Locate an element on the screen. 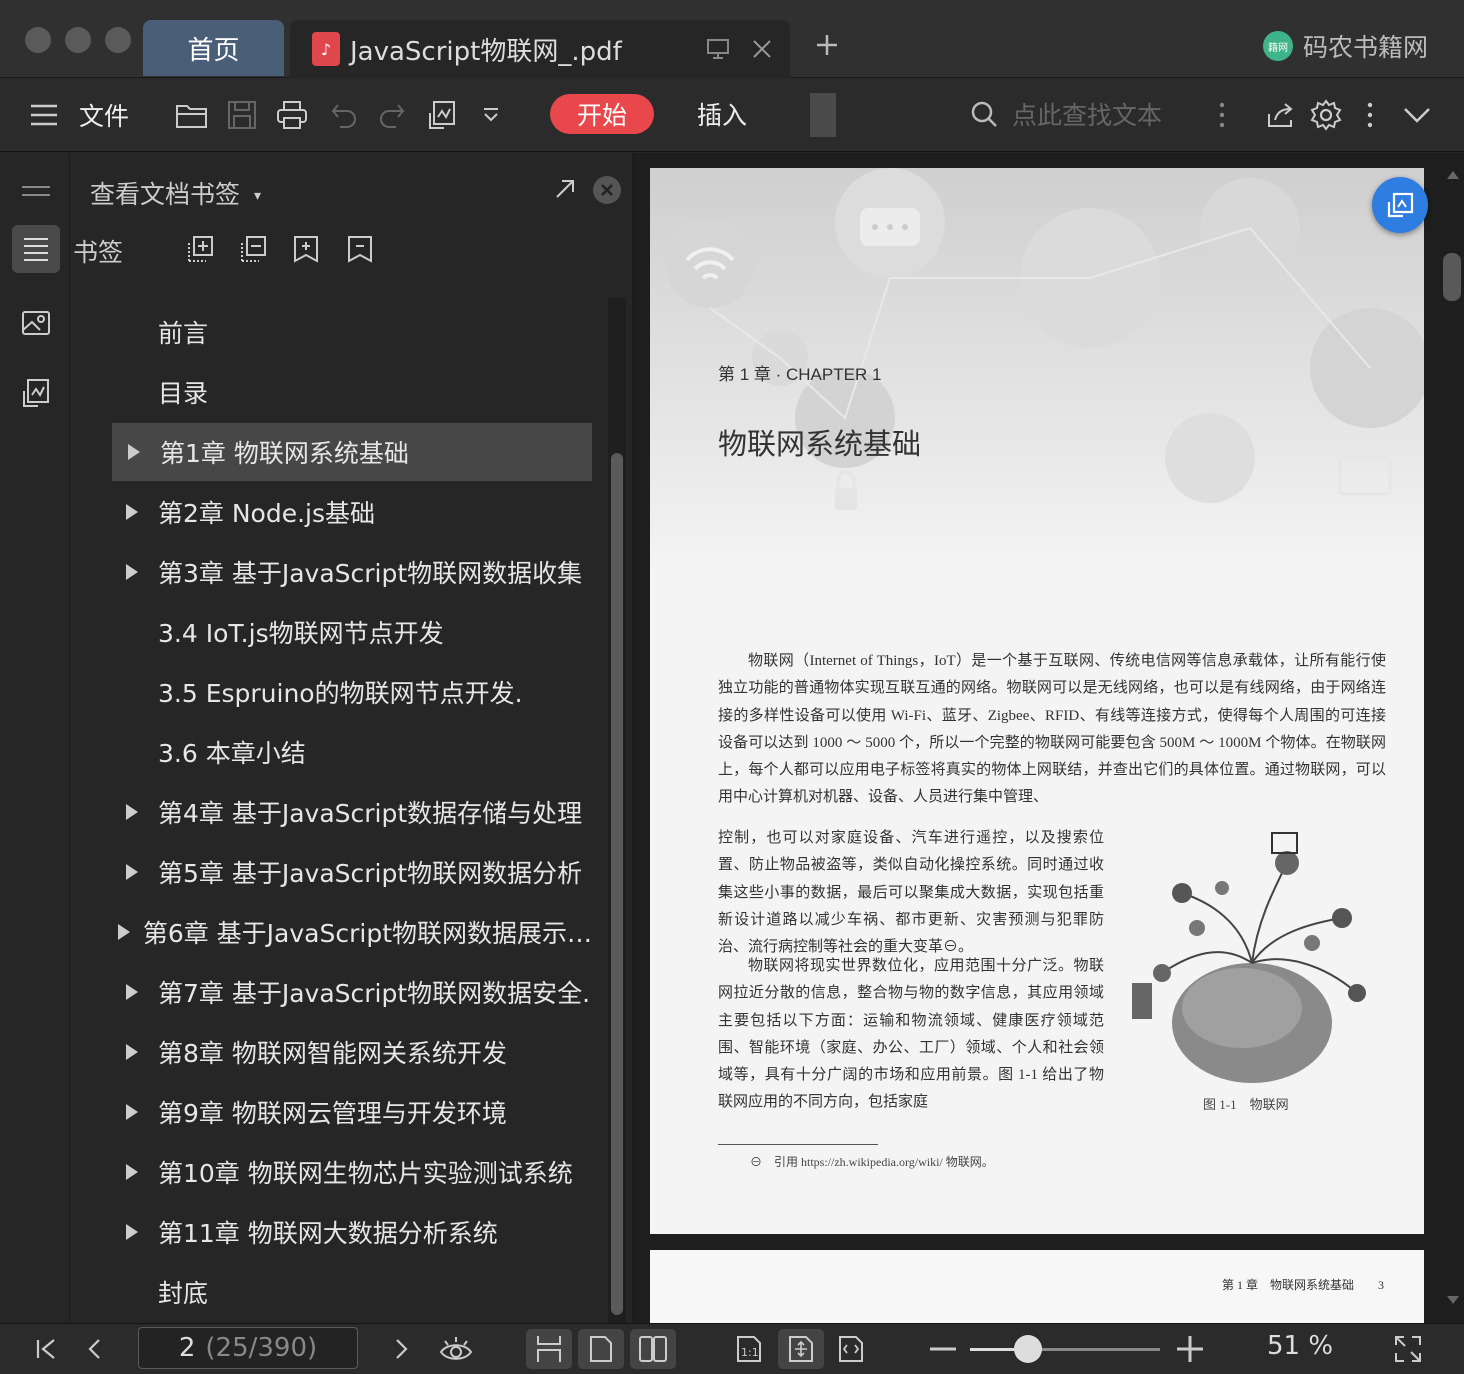  page-number-input: 2 (25/390) is located at coordinates (248, 1348).